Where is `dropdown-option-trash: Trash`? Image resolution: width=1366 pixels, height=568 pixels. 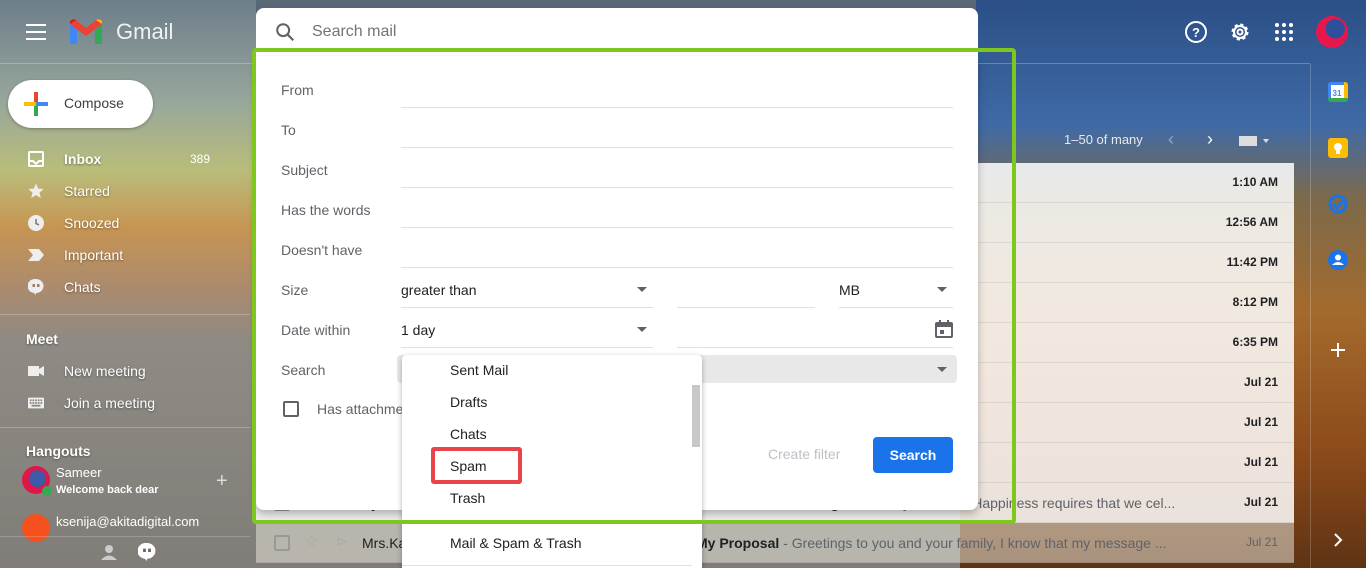
dropdown-option-trash: Trash is located at coordinates (547, 498).